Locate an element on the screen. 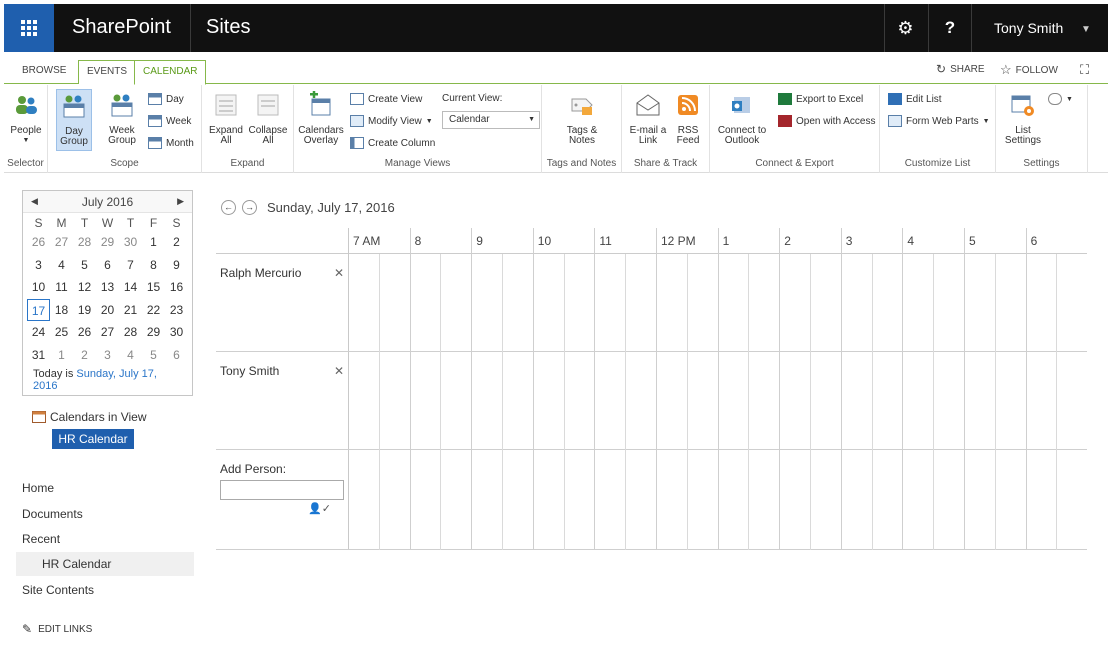 Image resolution: width=1112 pixels, height=648 pixels. mini-calendar-day: 24 is located at coordinates (38, 332).